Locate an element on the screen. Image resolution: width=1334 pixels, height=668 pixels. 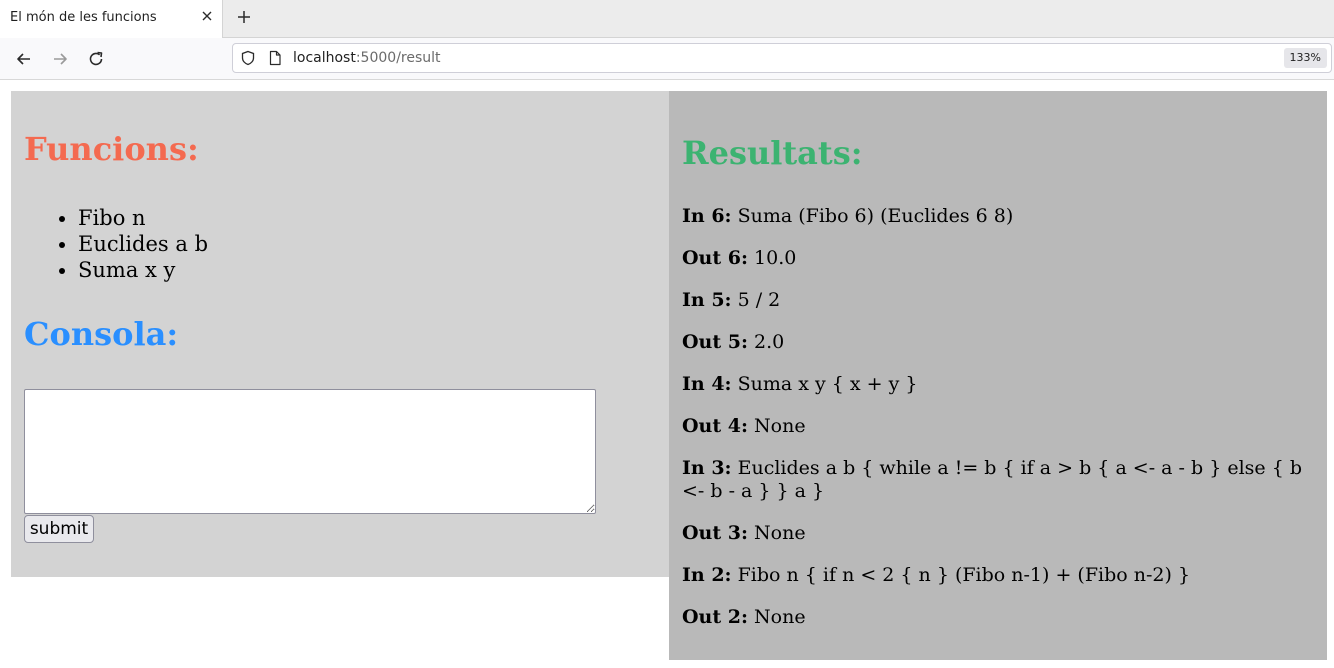
function-item: Fibo n is located at coordinates (143, 218).